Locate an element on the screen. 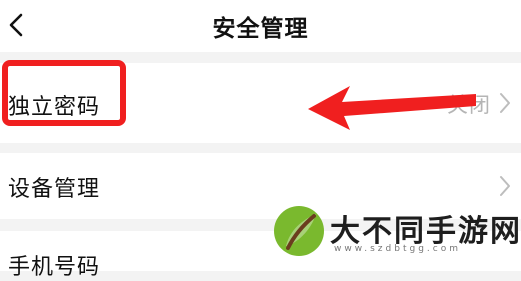 This screenshot has height=281, width=521. leaf-logo-icon is located at coordinates (299, 231).